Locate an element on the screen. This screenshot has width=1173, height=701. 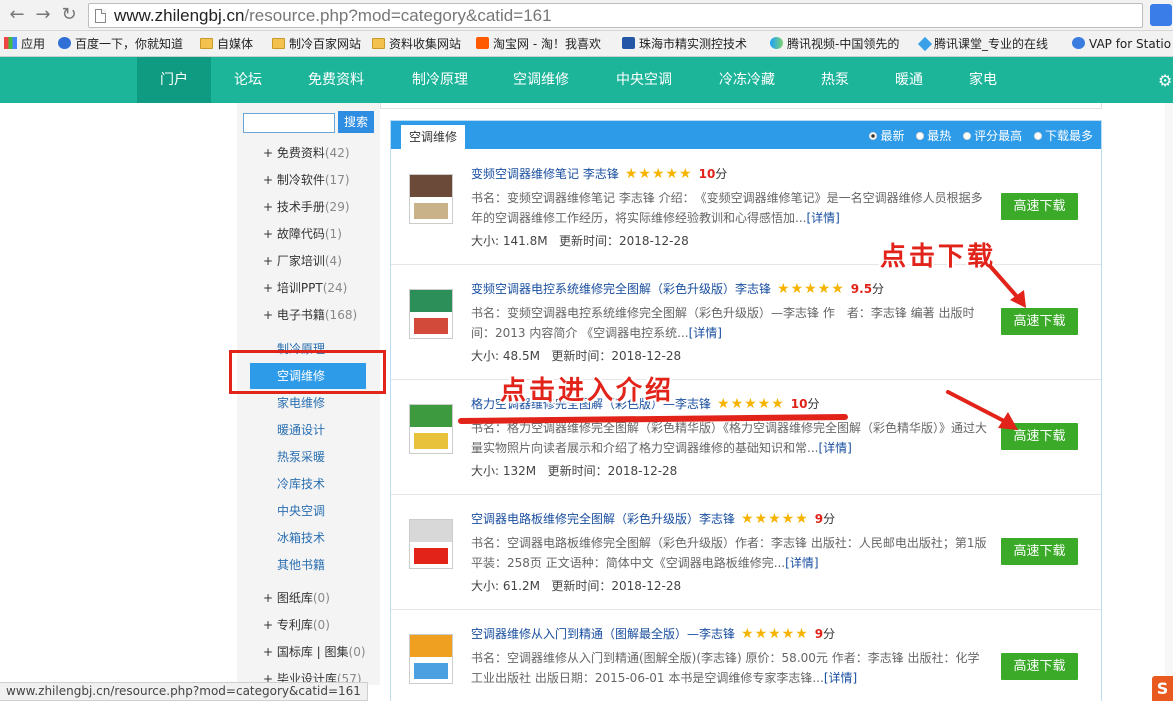
sort-newest: 最新 is located at coordinates (886, 136).